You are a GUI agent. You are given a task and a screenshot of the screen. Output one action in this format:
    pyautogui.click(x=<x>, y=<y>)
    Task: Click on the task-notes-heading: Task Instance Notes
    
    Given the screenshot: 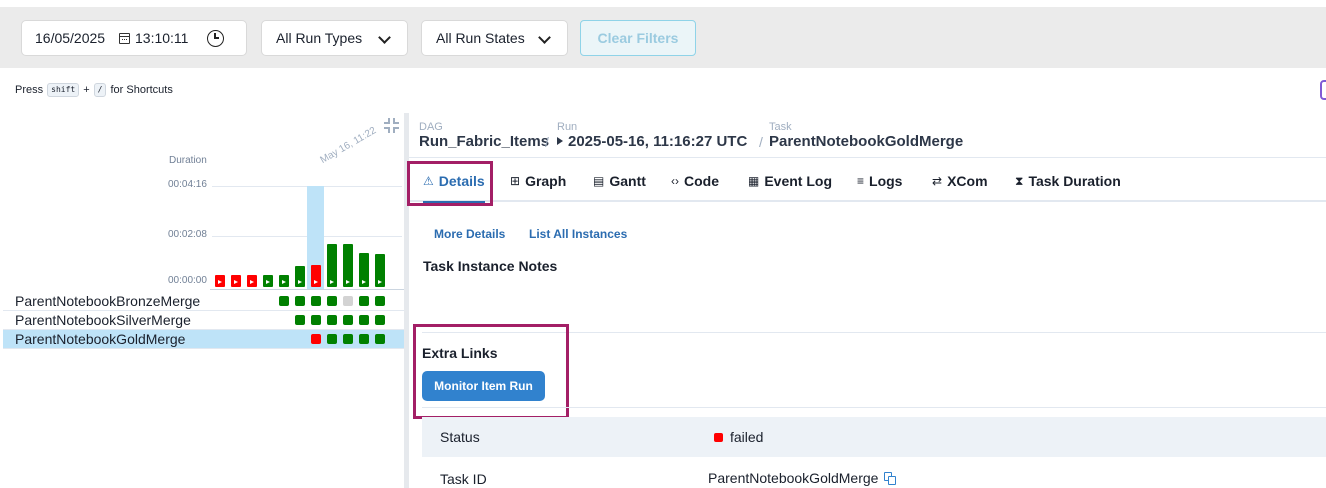 What is the action you would take?
    pyautogui.click(x=490, y=266)
    